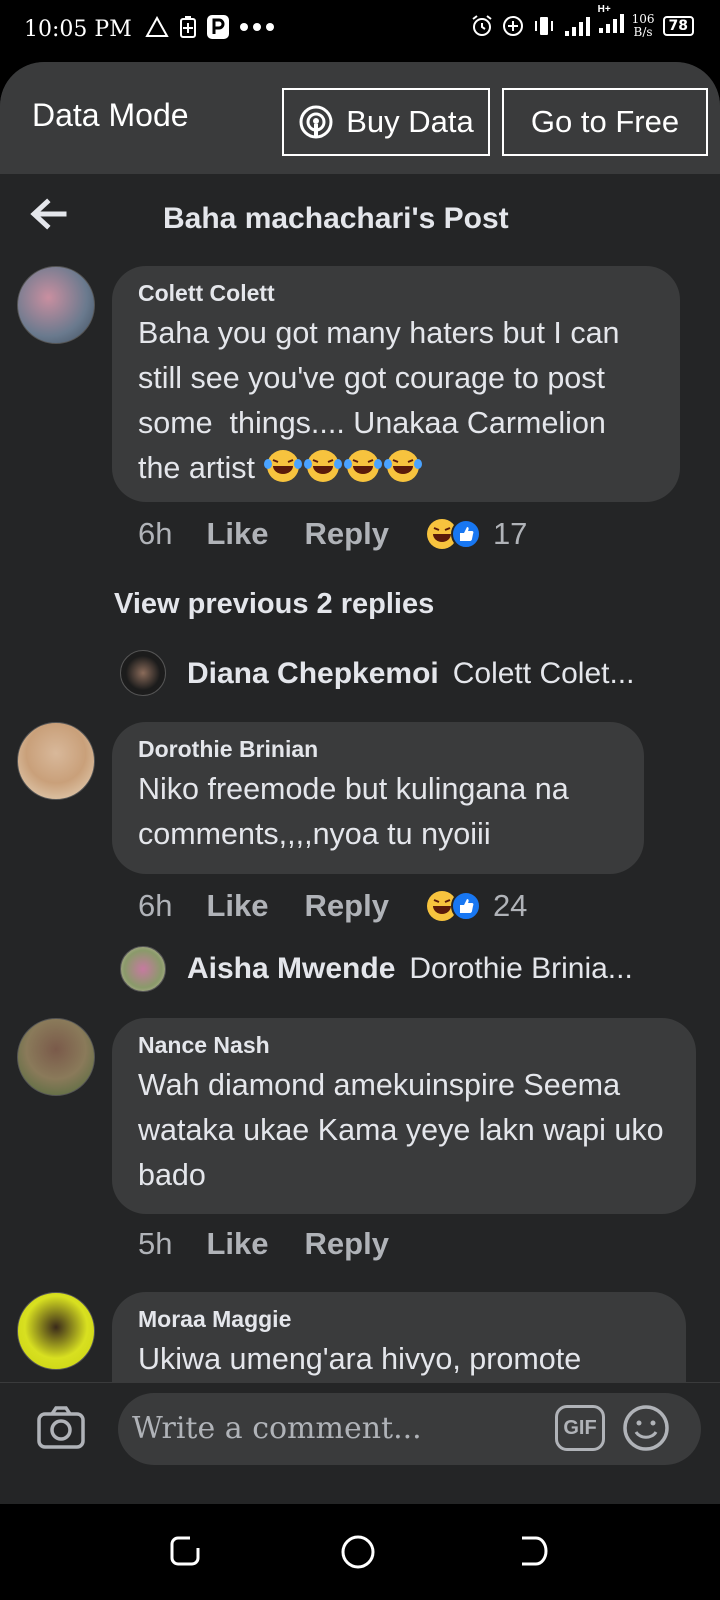  Describe the element at coordinates (281, 1244) in the screenshot. I see `comment-actions: 5h Like Reply` at that location.